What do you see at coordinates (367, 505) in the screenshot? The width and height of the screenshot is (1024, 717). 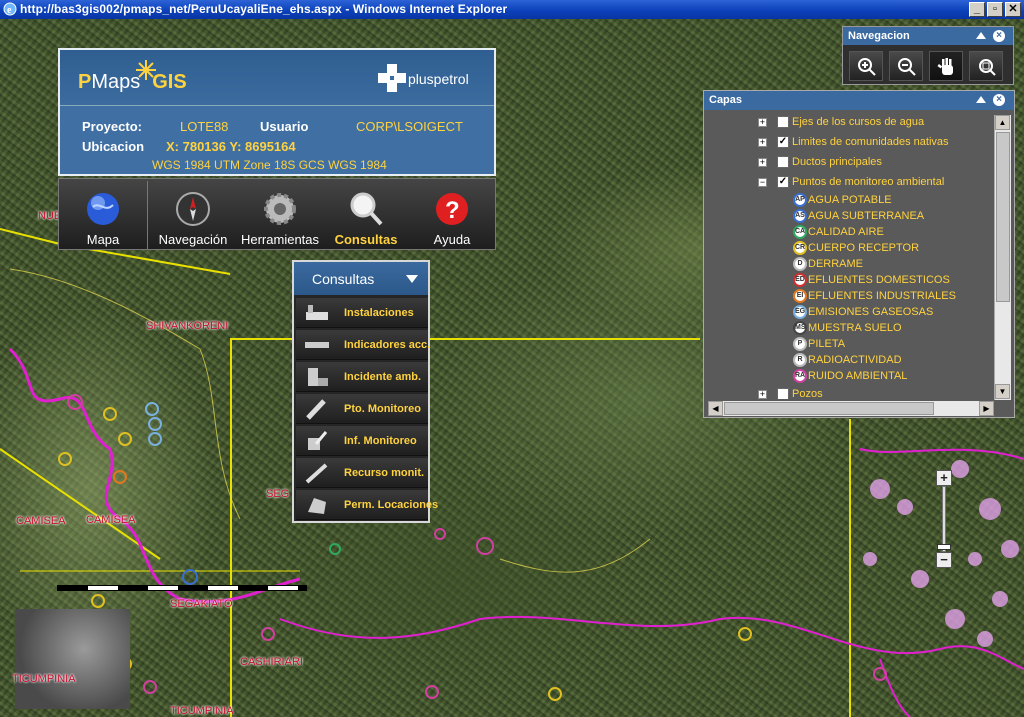 I see `consultas-item-perm-locaciones: Perm. Locaciones` at bounding box center [367, 505].